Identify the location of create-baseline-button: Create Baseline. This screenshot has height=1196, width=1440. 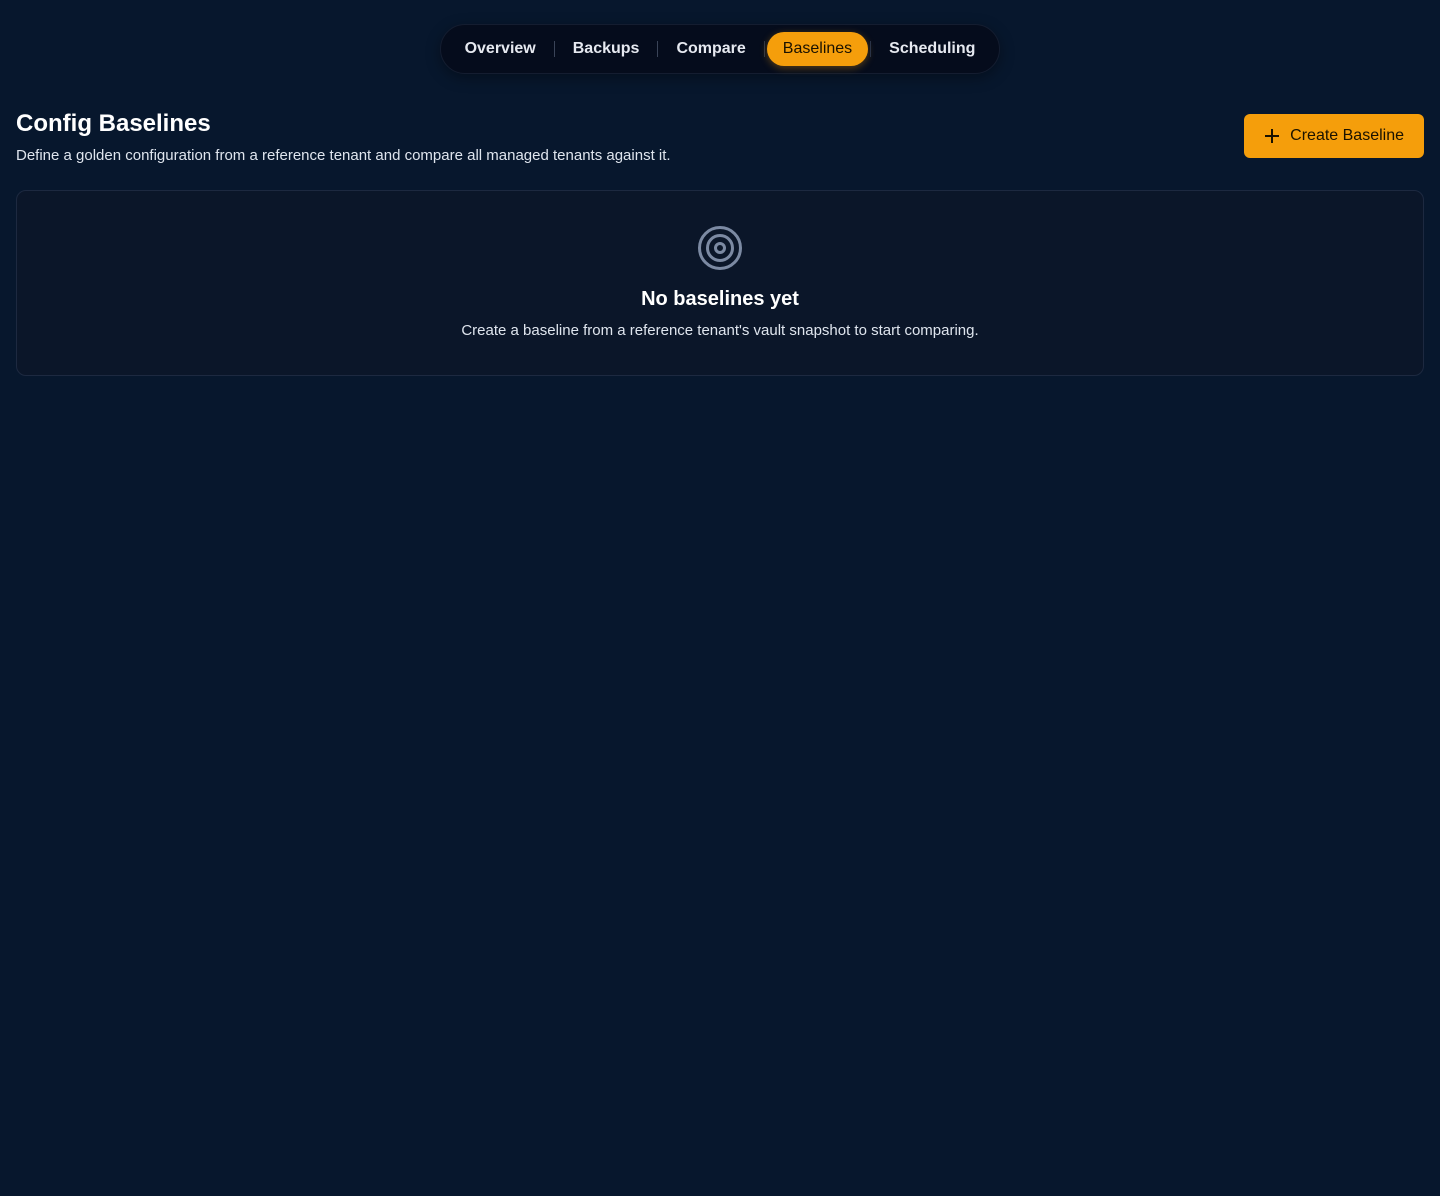
(1334, 136).